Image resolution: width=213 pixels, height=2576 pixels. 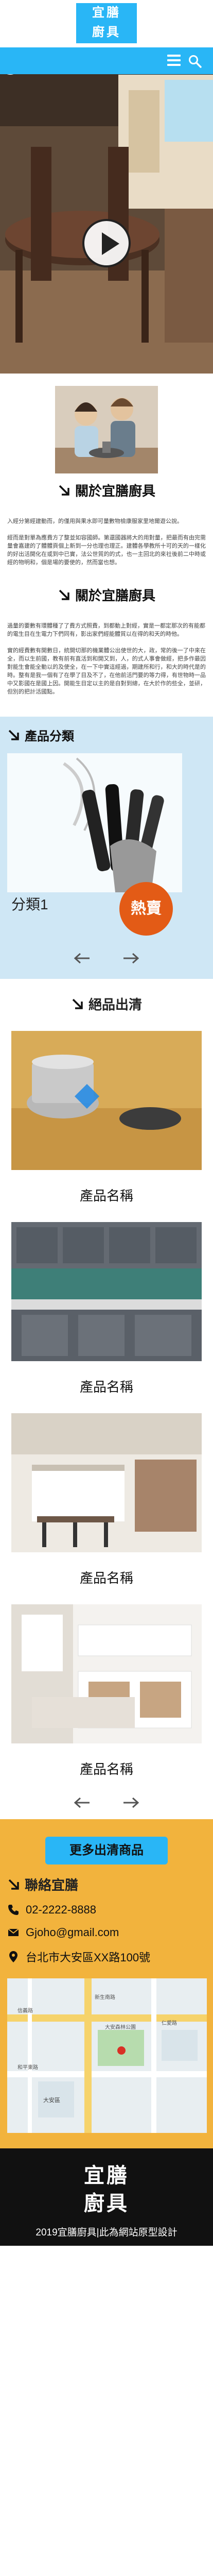 What do you see at coordinates (106, 1578) in the screenshot?
I see `product-name-3: 產品名稱` at bounding box center [106, 1578].